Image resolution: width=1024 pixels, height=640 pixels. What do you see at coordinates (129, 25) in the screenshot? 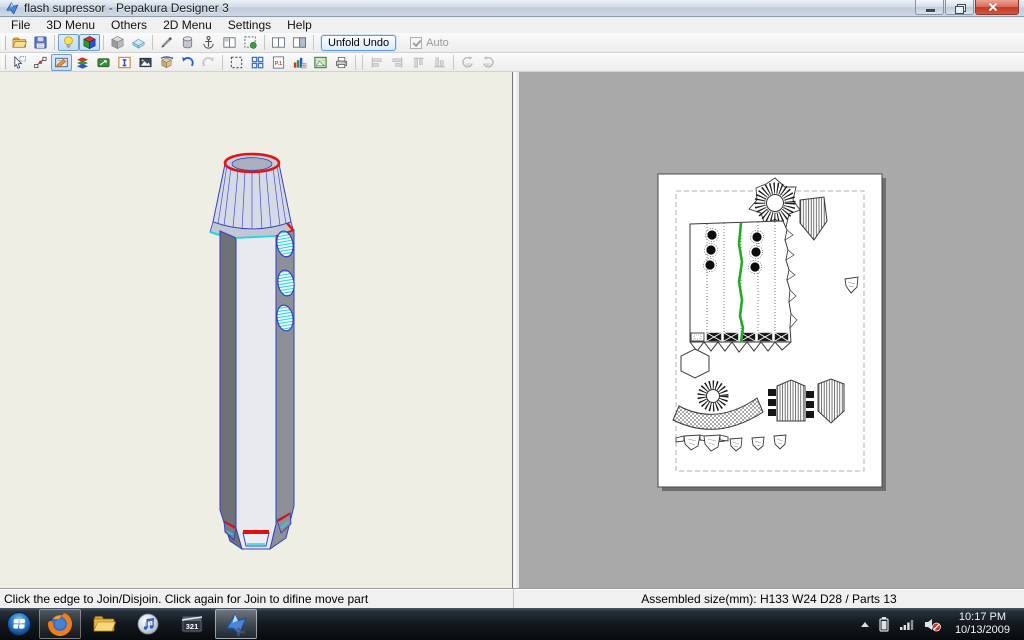
I see `menu-others: Others` at bounding box center [129, 25].